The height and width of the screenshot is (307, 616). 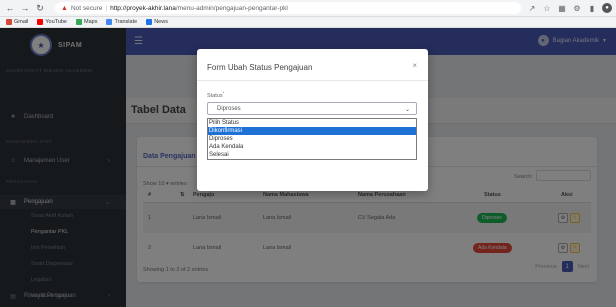 I want to click on maps-icon, so click(x=79, y=22).